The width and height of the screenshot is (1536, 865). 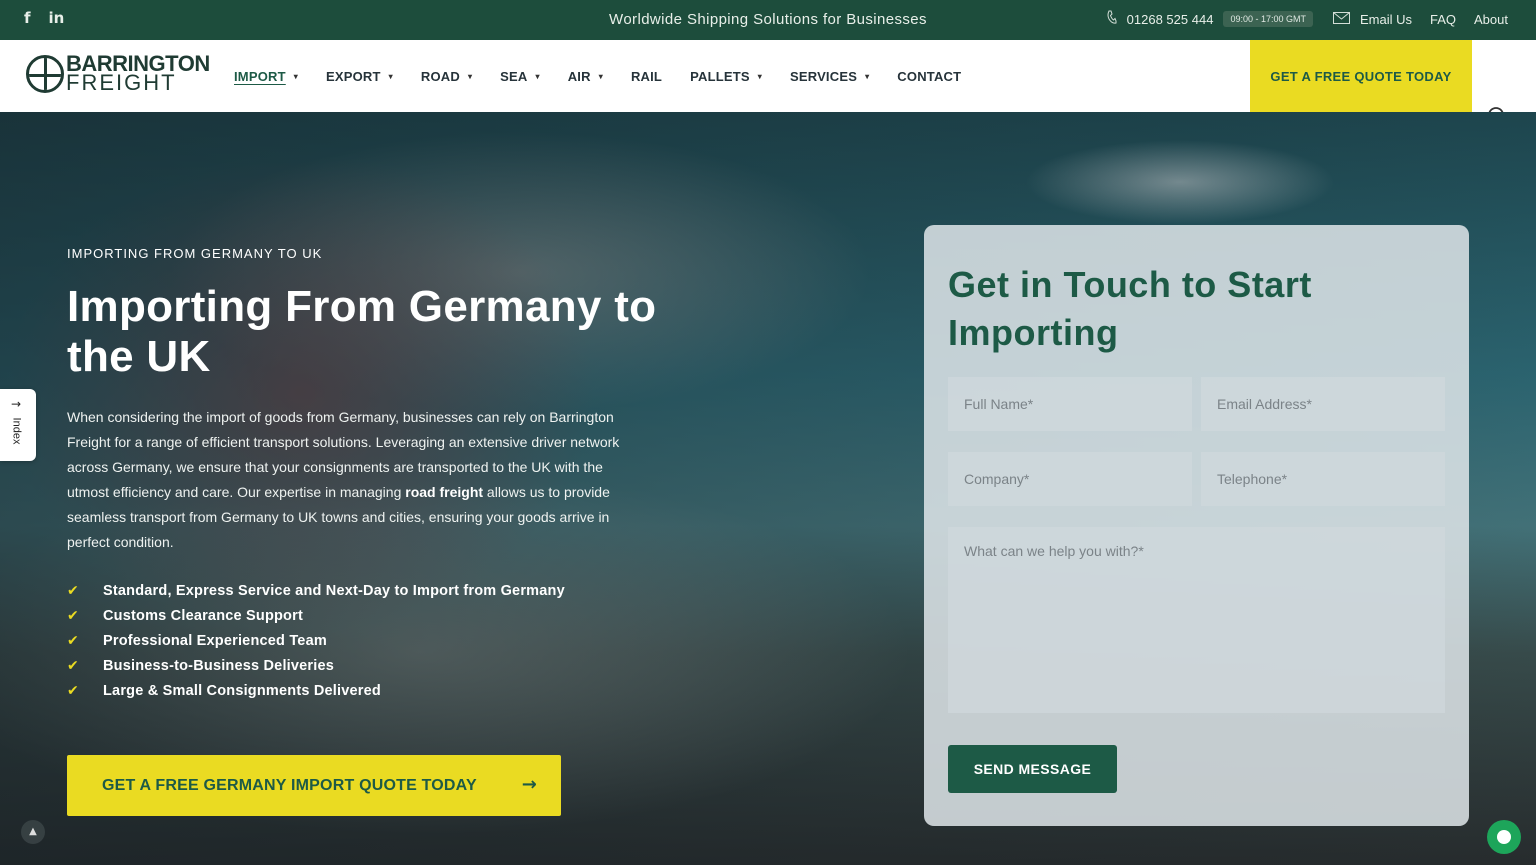 I want to click on email-us-link: Email Us, so click(x=1386, y=19).